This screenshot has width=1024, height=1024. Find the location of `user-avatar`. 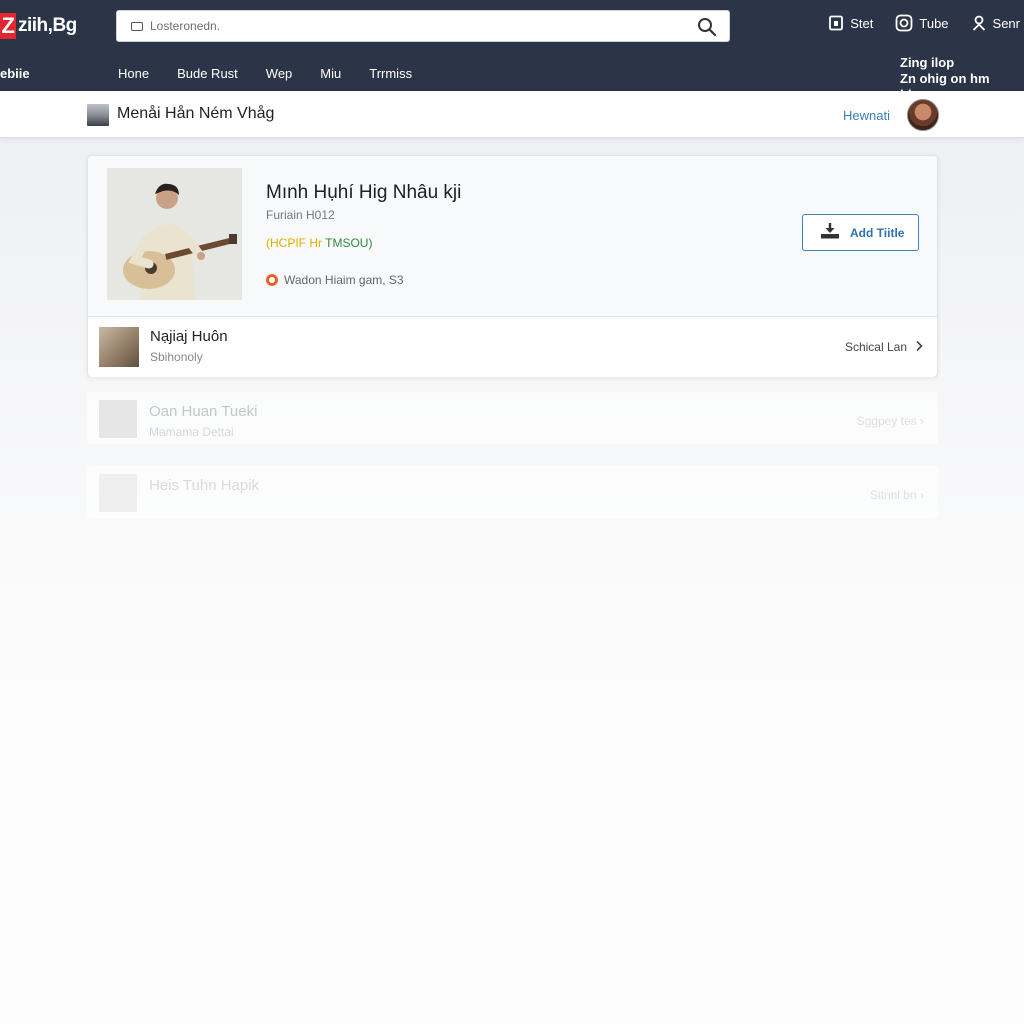

user-avatar is located at coordinates (923, 115).